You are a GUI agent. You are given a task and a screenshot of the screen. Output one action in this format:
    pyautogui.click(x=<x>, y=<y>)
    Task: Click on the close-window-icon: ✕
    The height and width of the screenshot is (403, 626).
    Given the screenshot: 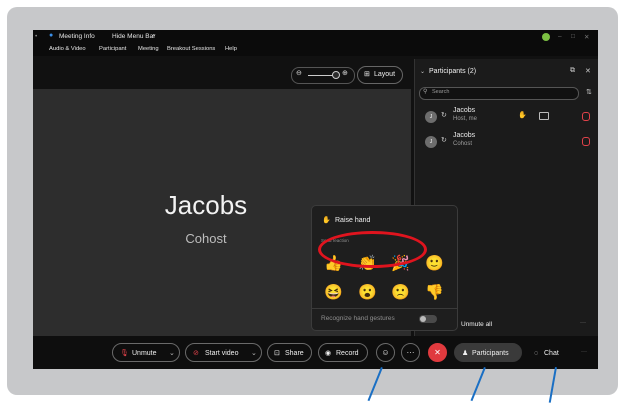 What is the action you would take?
    pyautogui.click(x=586, y=37)
    